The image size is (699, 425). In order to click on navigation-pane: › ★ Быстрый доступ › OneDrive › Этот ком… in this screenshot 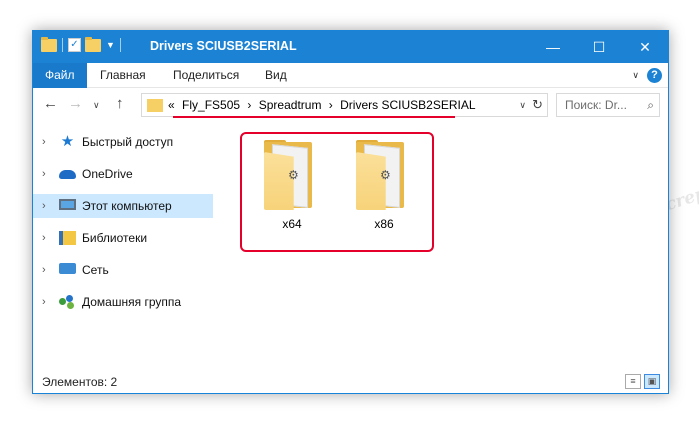, I will do `click(123, 240)`.